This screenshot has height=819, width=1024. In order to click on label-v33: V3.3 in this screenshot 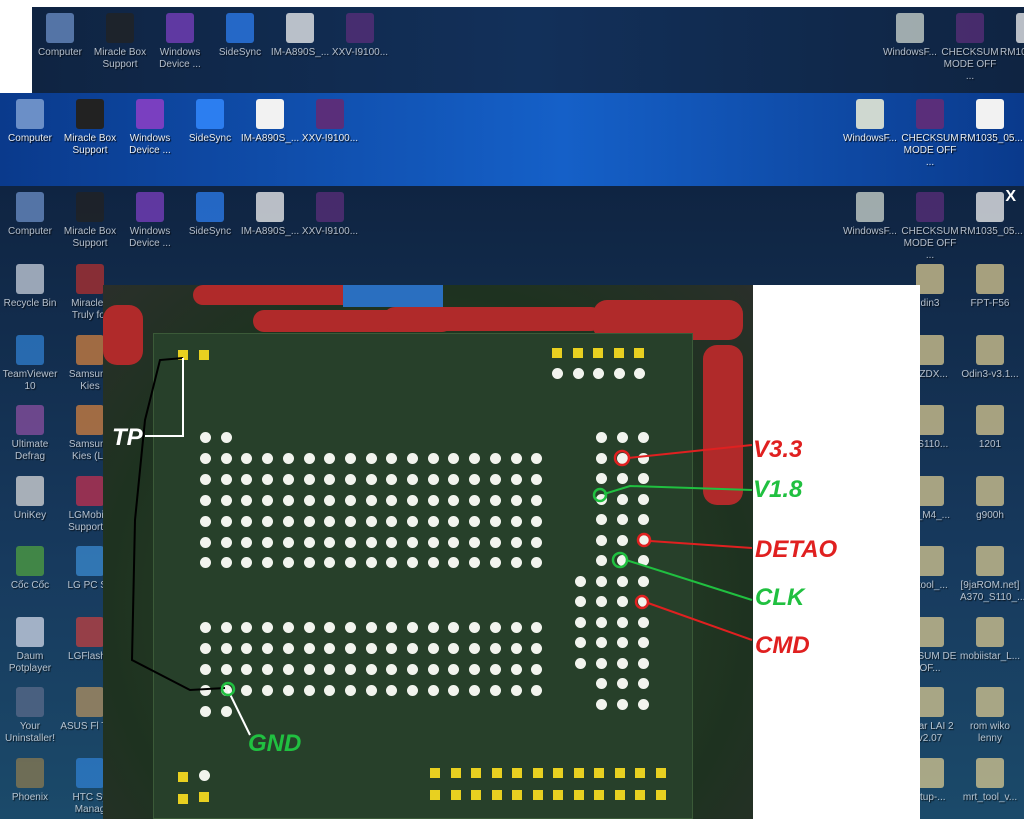, I will do `click(778, 449)`.